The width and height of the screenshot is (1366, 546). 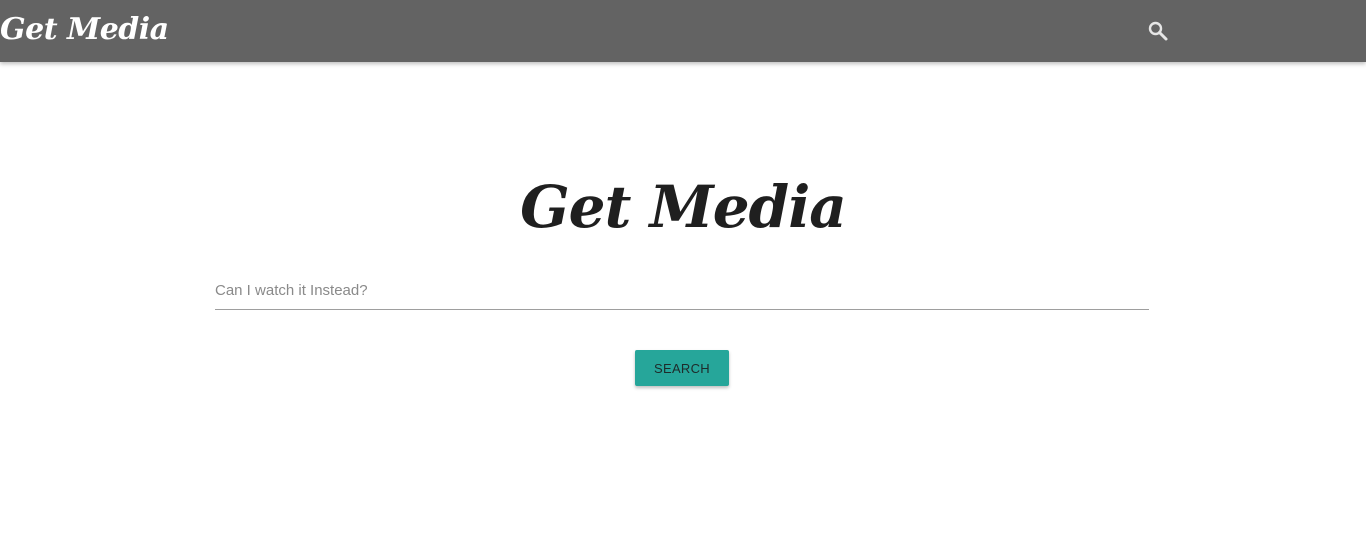 What do you see at coordinates (683, 207) in the screenshot?
I see `page-title: Get Media` at bounding box center [683, 207].